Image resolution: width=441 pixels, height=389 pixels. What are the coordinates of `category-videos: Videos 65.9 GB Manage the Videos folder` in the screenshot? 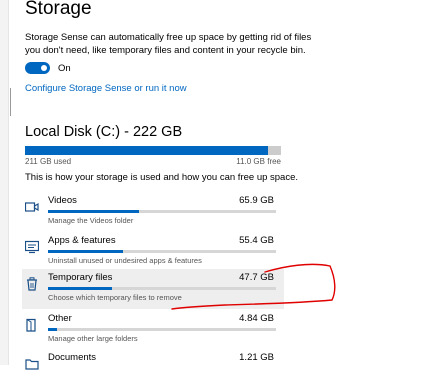 It's located at (153, 212).